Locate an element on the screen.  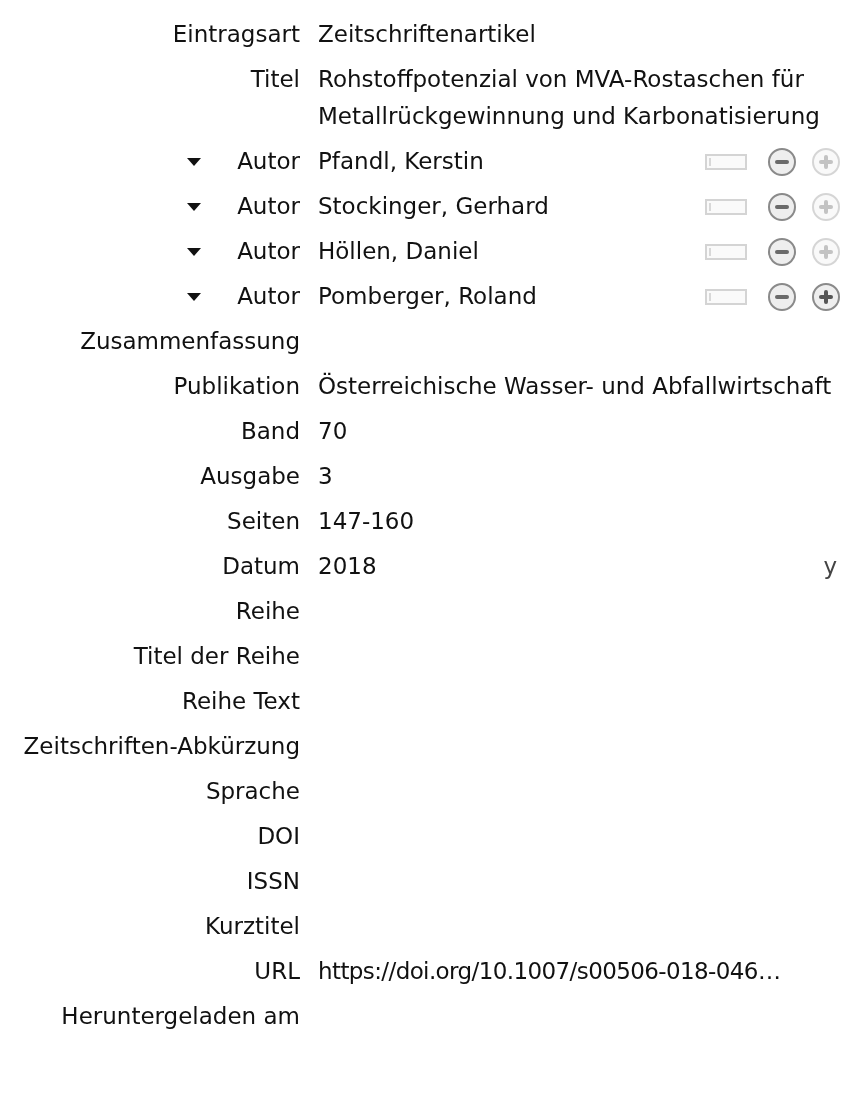
field-label: Heruntergeladen am is located at coordinates (180, 1016).